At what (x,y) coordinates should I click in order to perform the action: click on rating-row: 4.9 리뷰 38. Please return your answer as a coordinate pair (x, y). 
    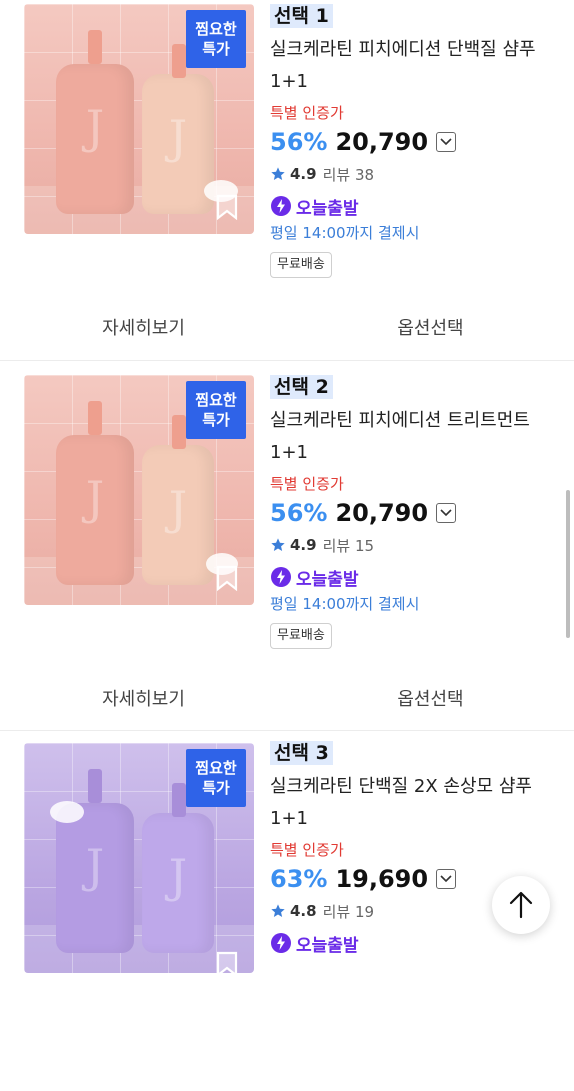
    Looking at the image, I should click on (415, 174).